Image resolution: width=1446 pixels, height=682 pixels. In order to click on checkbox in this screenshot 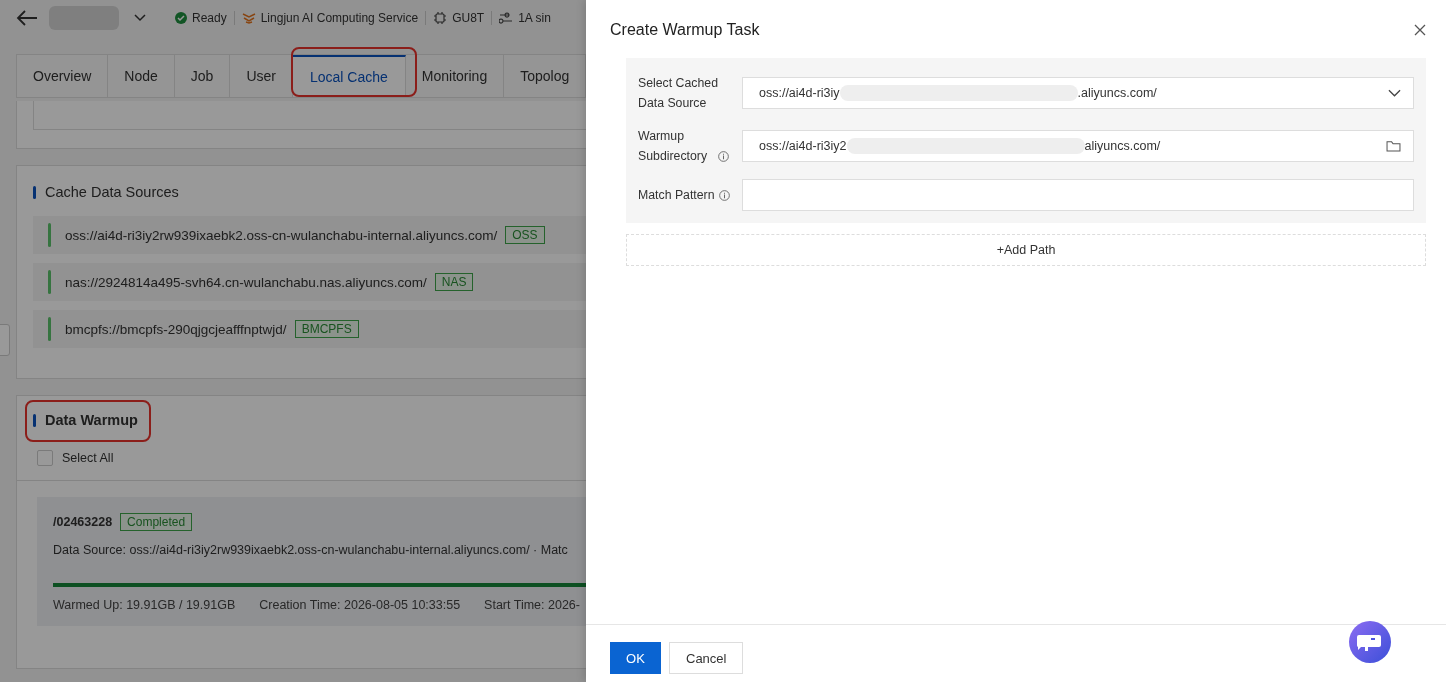, I will do `click(45, 458)`.